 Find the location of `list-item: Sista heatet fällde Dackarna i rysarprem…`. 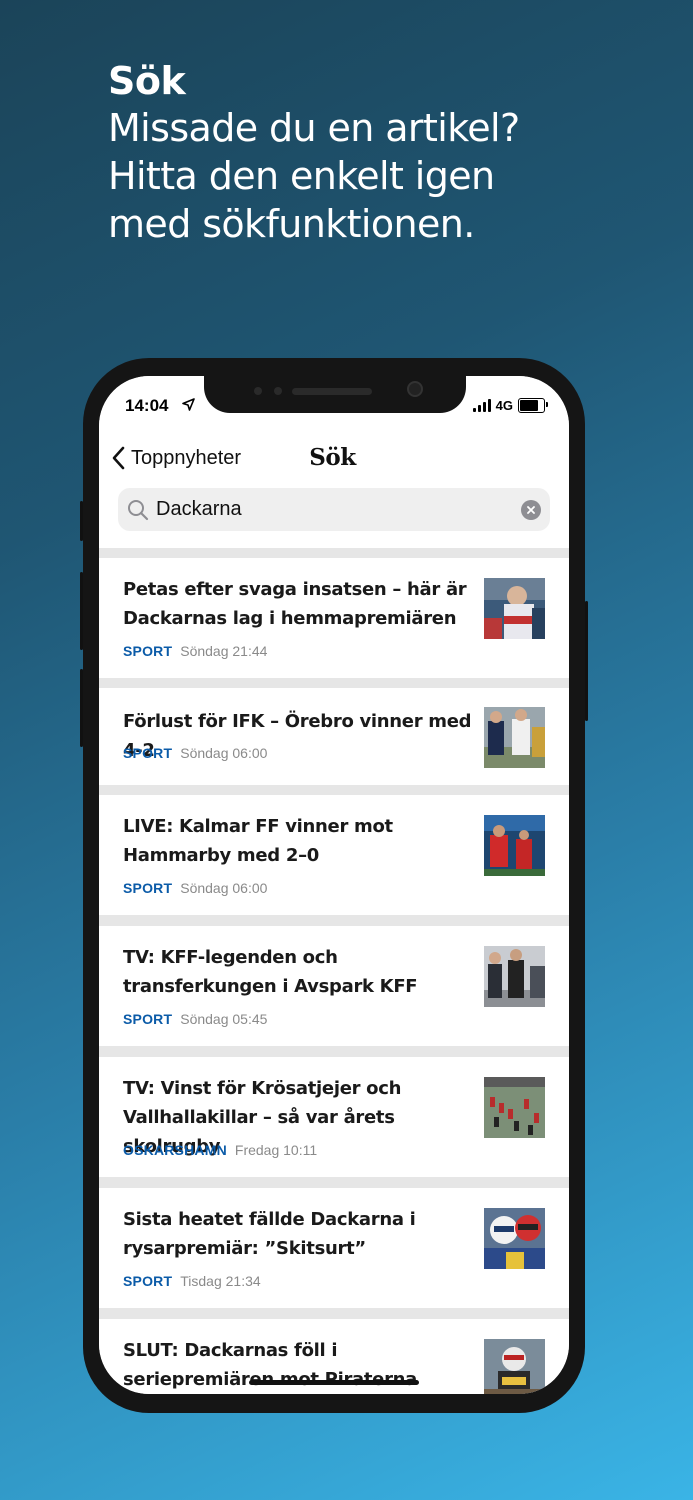

list-item: Sista heatet fällde Dackarna i rysarprem… is located at coordinates (334, 1248).